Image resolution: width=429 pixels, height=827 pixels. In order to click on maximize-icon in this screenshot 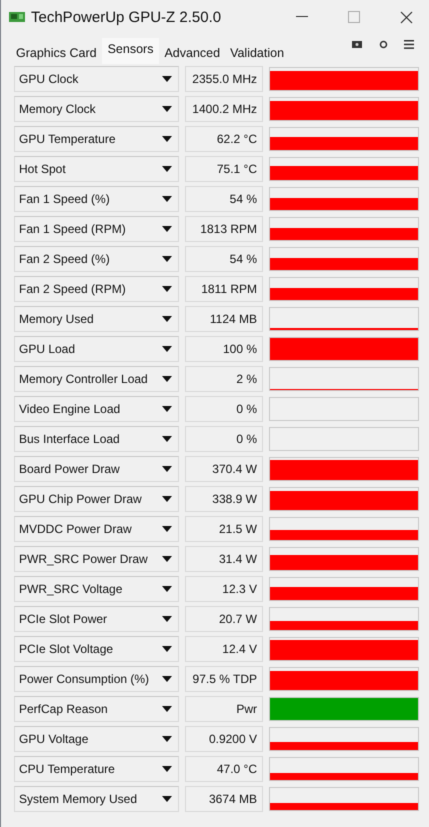, I will do `click(354, 17)`.